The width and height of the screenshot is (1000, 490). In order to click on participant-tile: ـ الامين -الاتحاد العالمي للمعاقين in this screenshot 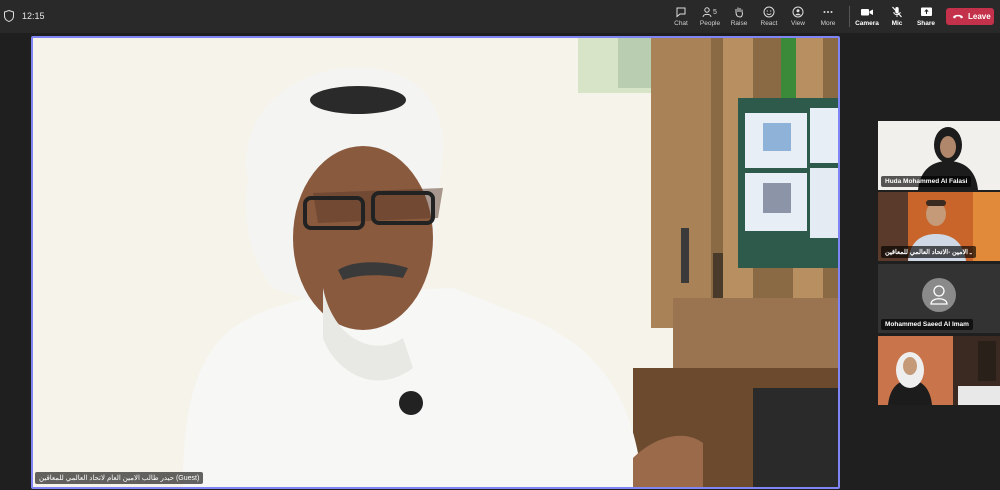, I will do `click(939, 226)`.